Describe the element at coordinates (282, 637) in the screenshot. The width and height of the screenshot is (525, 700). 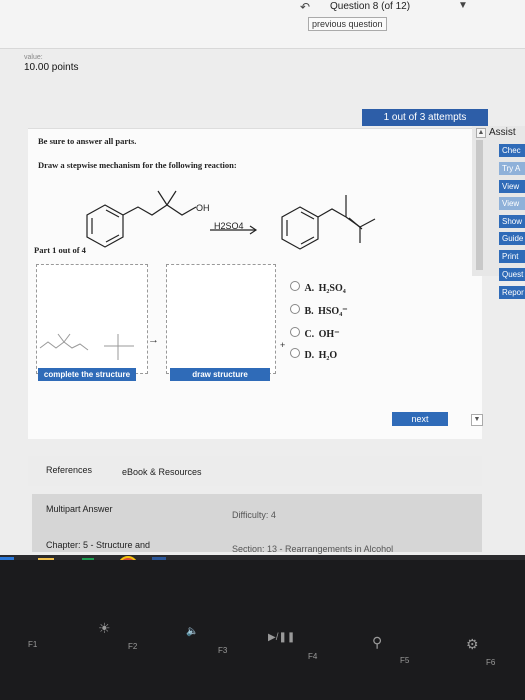
I see `play-pause-icon: ▶/❚❚` at that location.